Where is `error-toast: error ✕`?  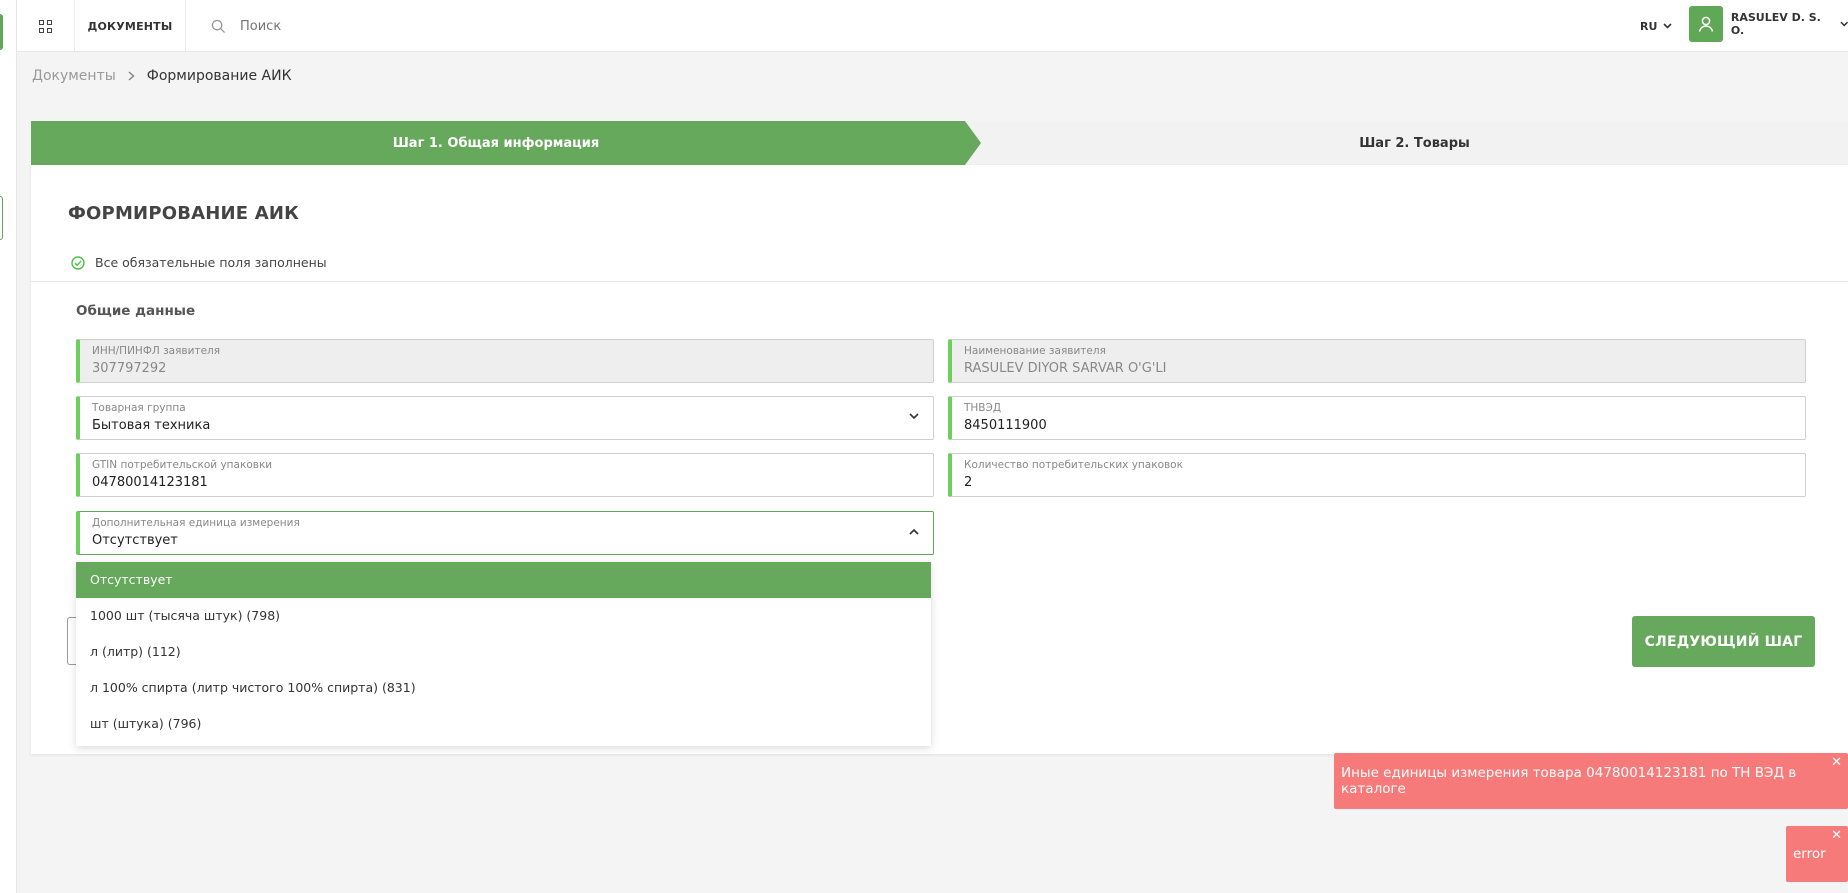 error-toast: error ✕ is located at coordinates (1817, 854).